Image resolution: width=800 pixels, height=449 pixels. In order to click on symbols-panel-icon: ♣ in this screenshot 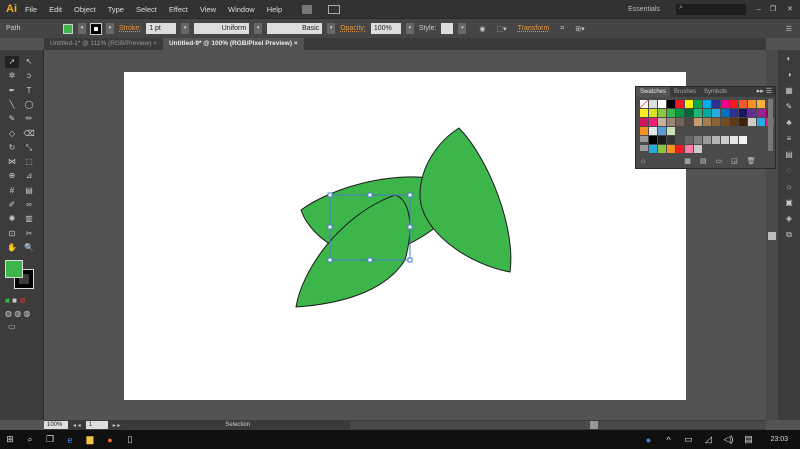, I will do `click(788, 122)`.